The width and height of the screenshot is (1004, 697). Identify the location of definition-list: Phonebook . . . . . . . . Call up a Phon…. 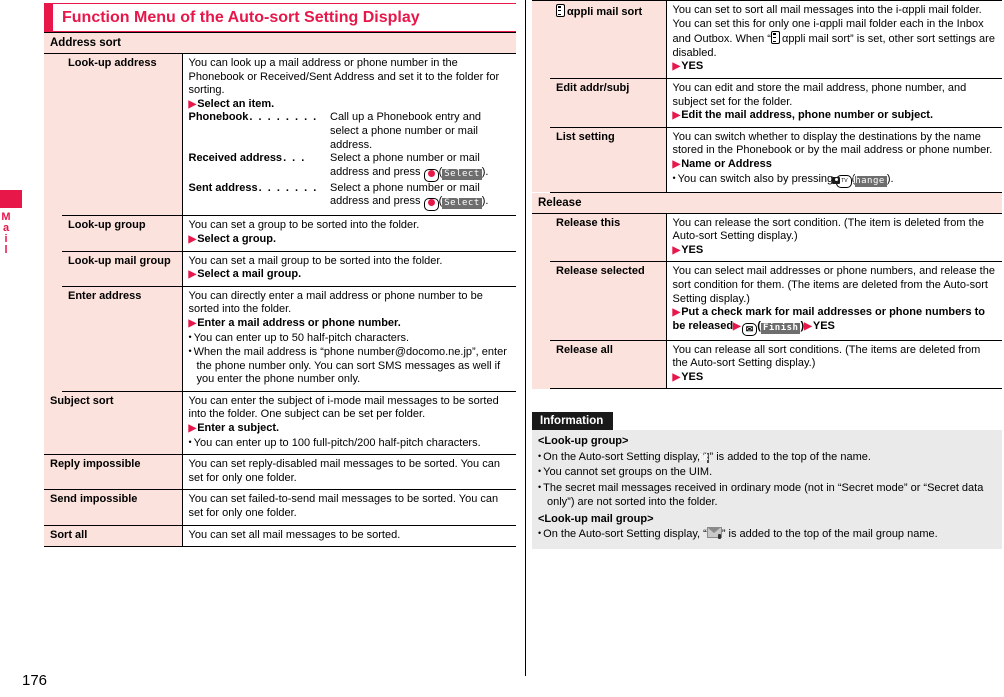
(350, 161).